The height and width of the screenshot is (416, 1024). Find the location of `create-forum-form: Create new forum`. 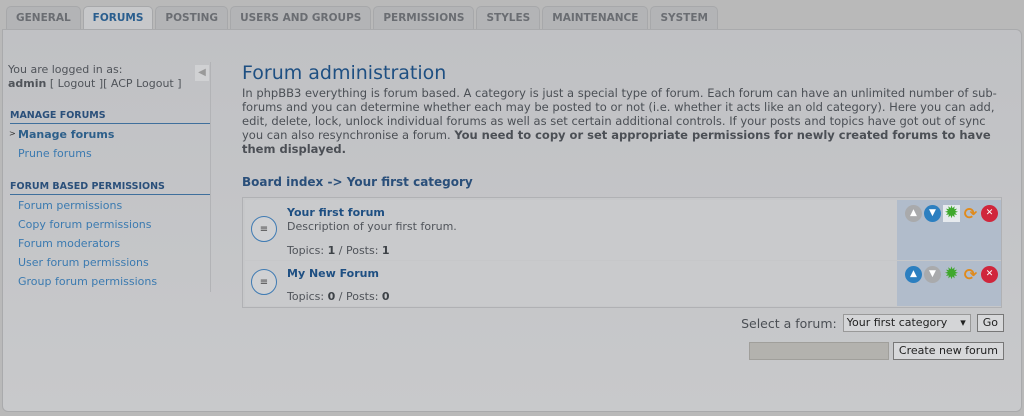

create-forum-form: Create new forum is located at coordinates (876, 351).